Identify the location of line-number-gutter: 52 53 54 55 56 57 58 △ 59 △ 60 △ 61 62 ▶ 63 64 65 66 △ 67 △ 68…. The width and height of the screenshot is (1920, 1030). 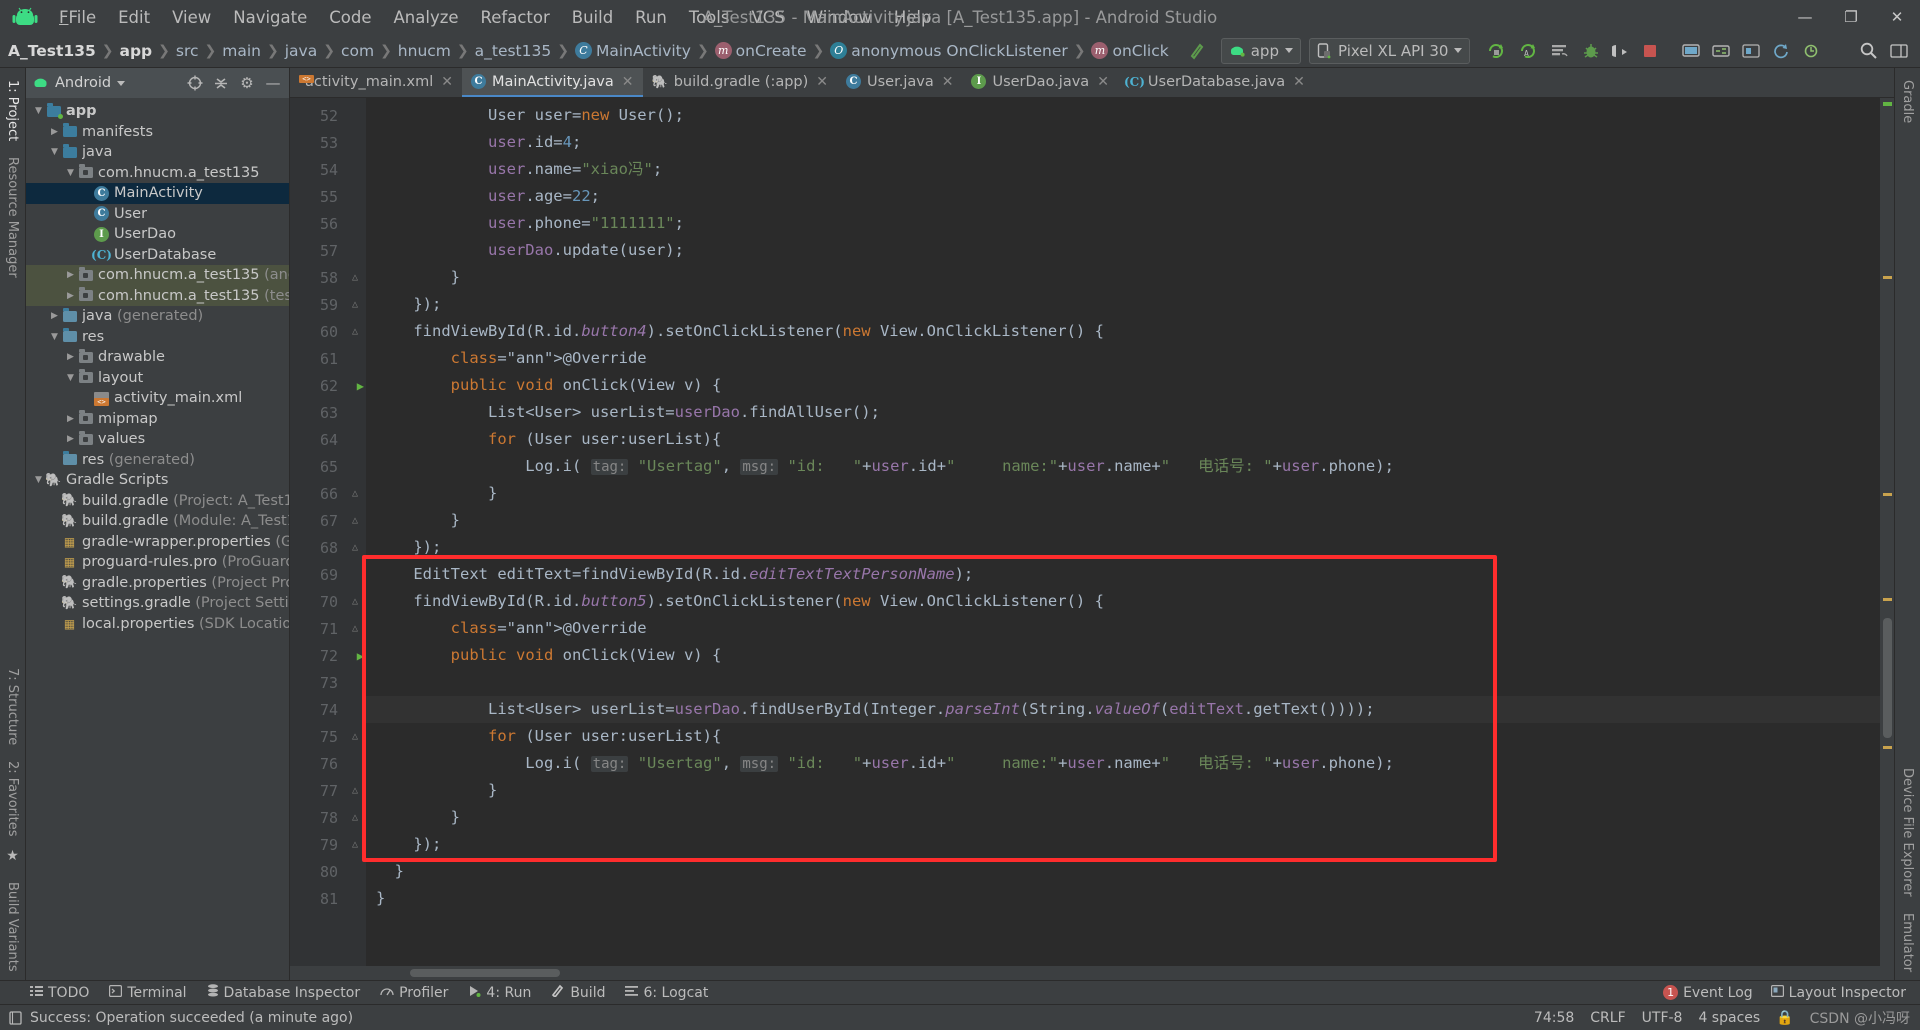
(328, 532).